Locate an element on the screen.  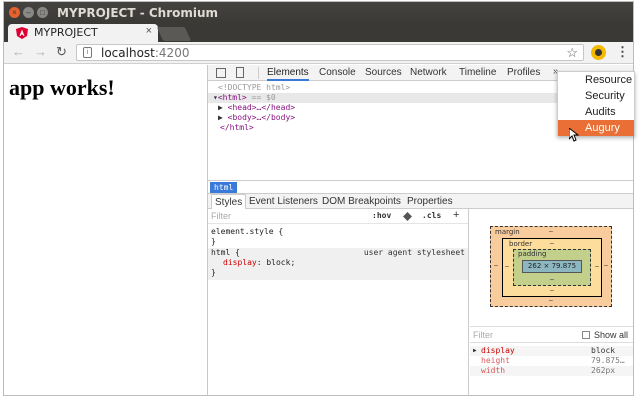
menu-item-audits: Audits is located at coordinates (596, 112).